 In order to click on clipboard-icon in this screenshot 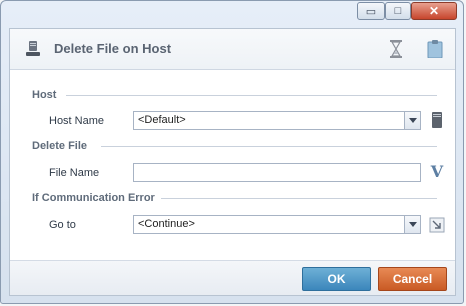, I will do `click(435, 49)`.